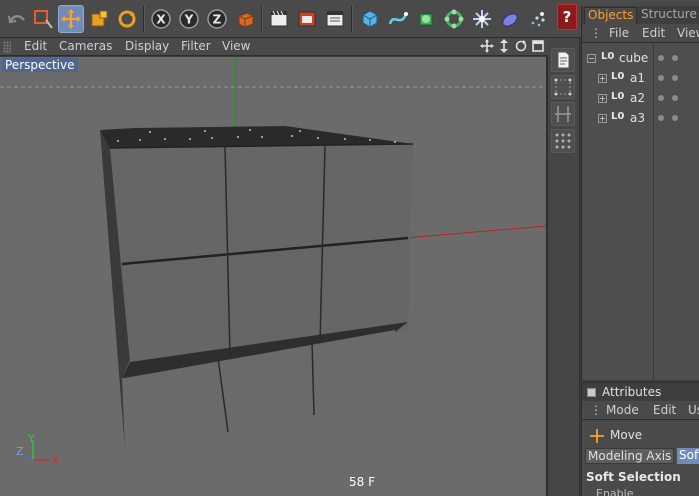 The height and width of the screenshot is (496, 699). What do you see at coordinates (196, 46) in the screenshot?
I see `viewport-menu-filter: Filter` at bounding box center [196, 46].